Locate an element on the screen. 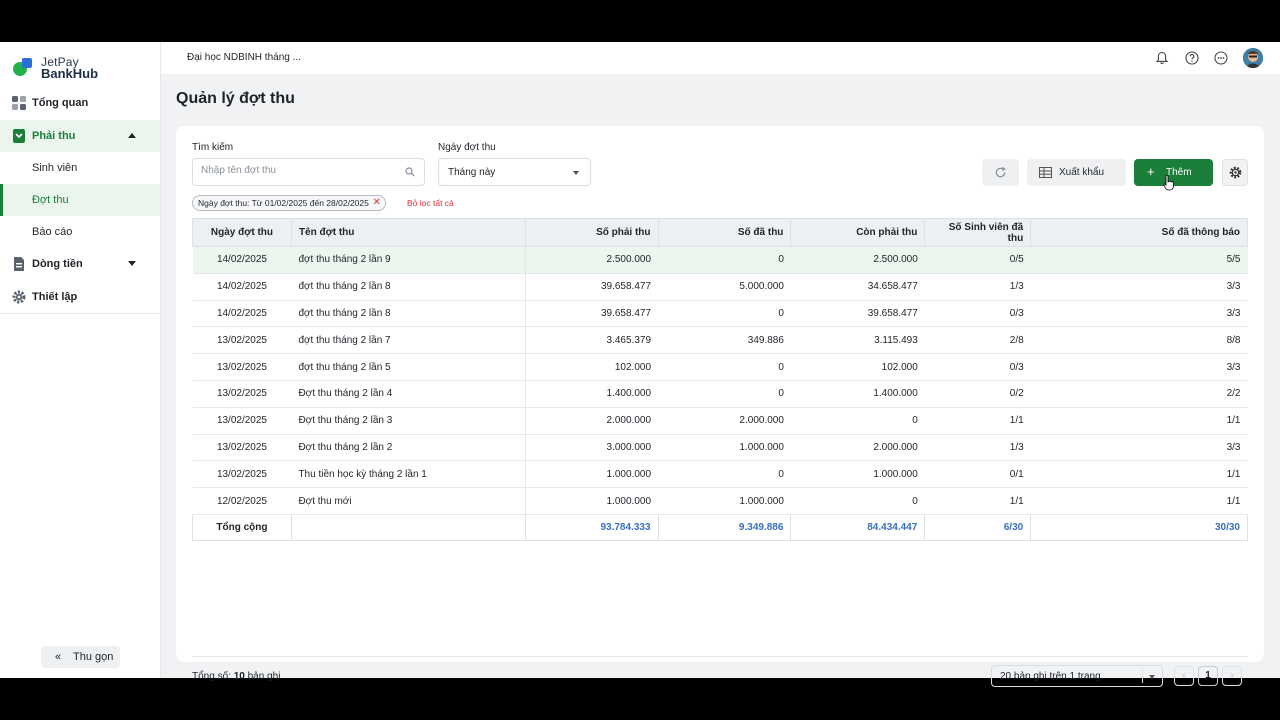  sidebar-item-label: Tổng quan is located at coordinates (60, 103).